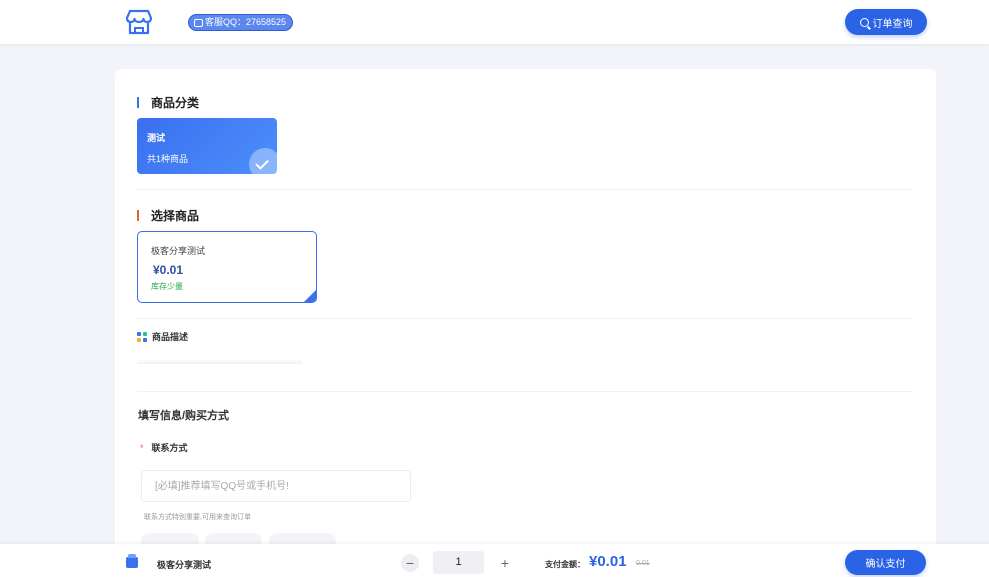  Describe the element at coordinates (246, 22) in the screenshot. I see `qq-badge-text: 客服QQ：27658525` at that location.